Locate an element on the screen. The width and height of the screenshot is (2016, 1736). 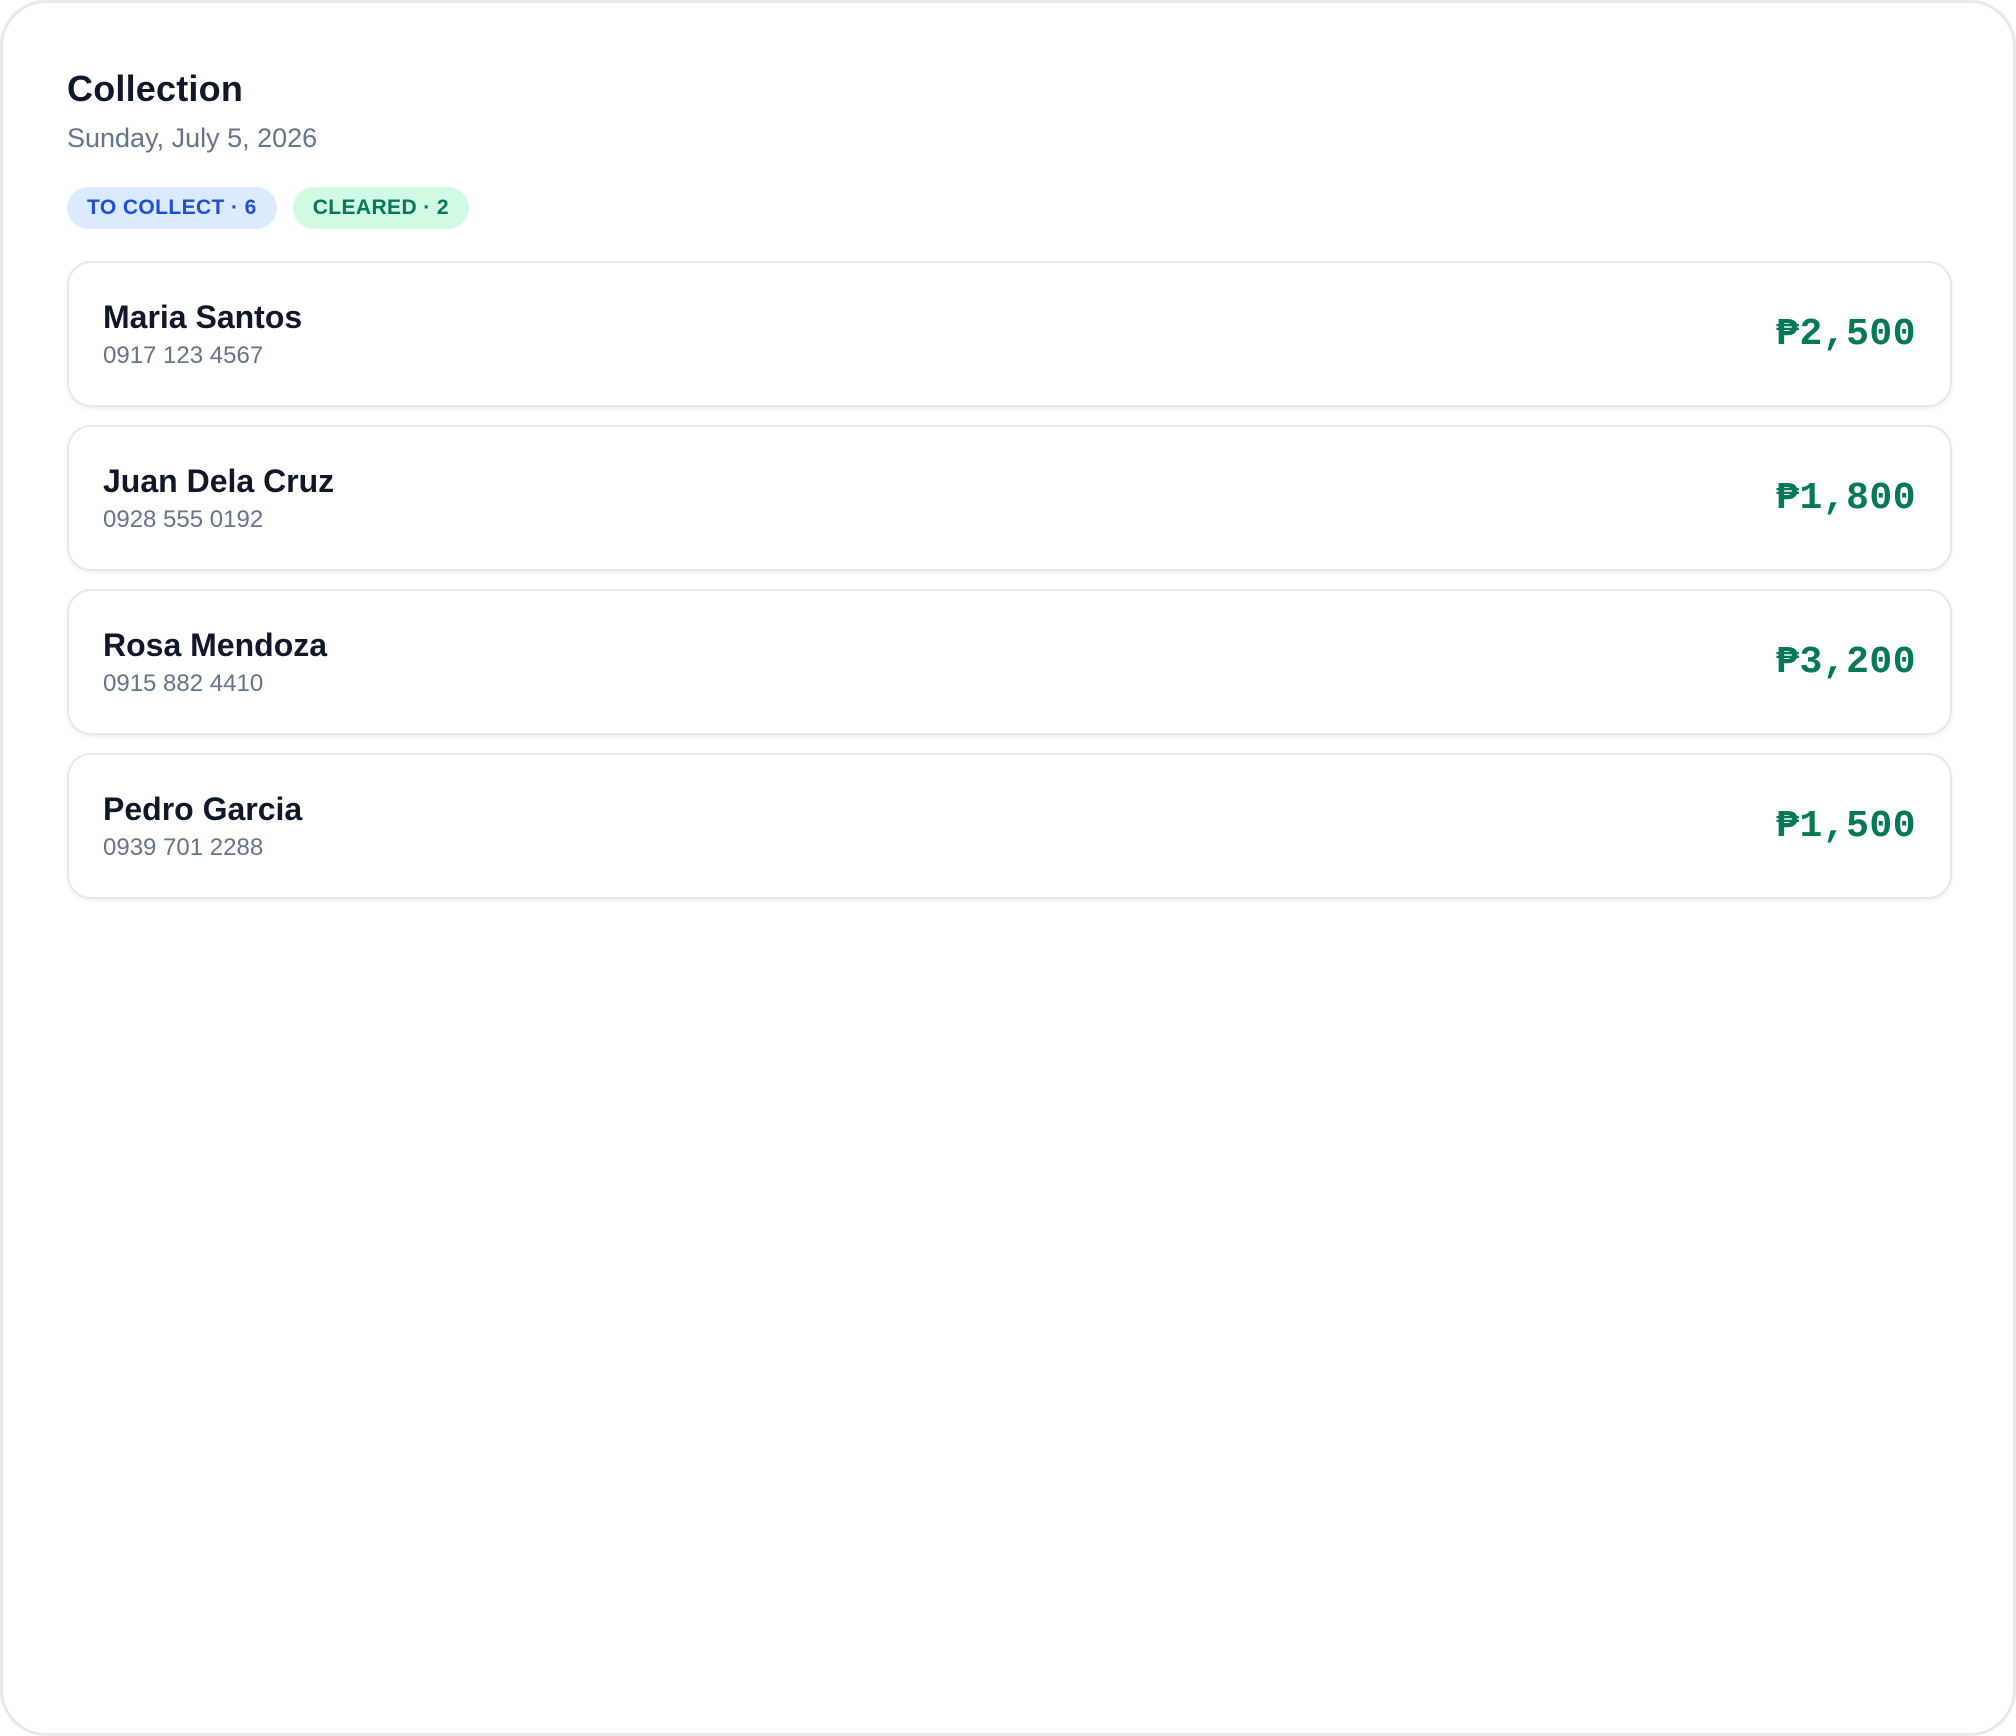
collection-item: Juan Dela Cruz 0928 555 0192 ₱1,800 is located at coordinates (1009, 498).